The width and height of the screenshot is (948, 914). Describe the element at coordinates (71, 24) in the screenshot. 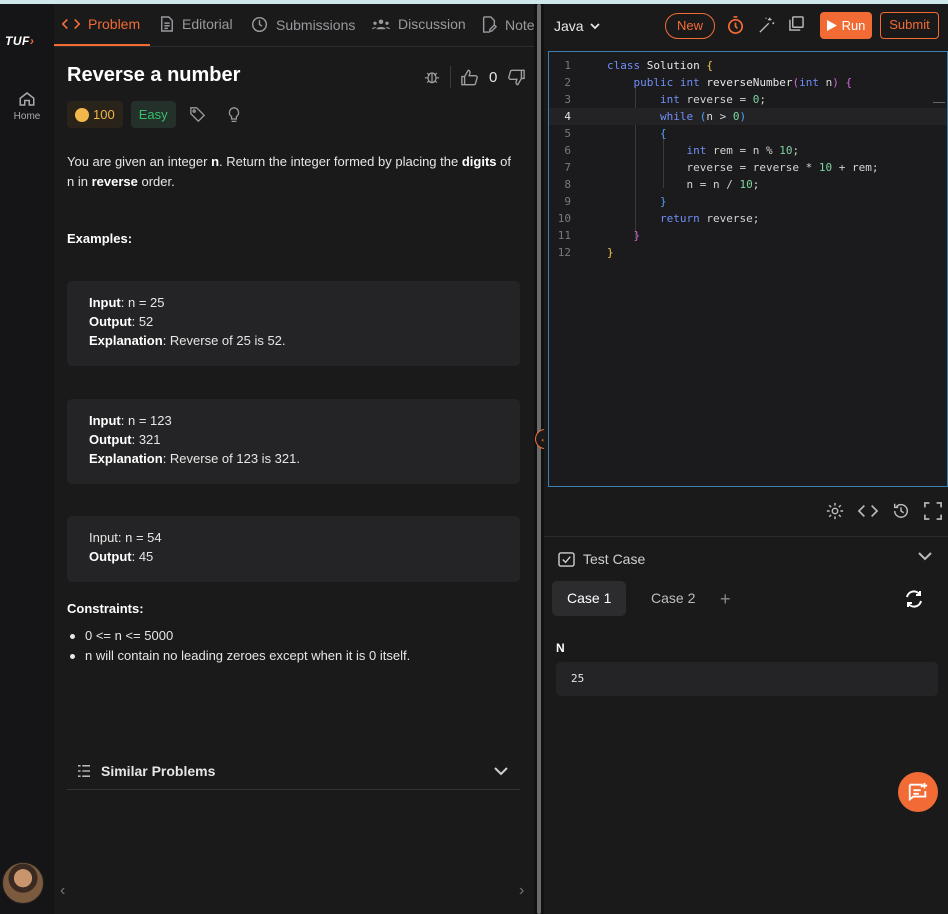

I see `code-icon` at that location.